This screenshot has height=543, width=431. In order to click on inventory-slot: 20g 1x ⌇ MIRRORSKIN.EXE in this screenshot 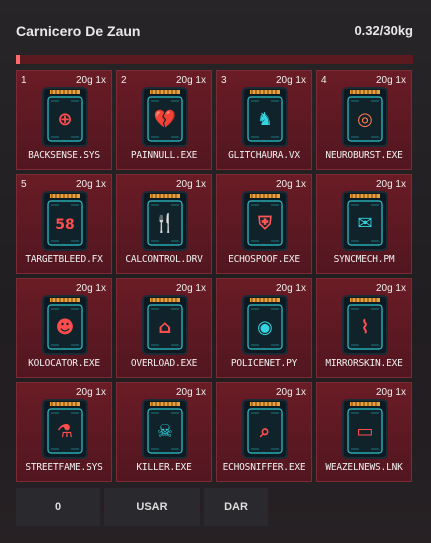, I will do `click(364, 328)`.